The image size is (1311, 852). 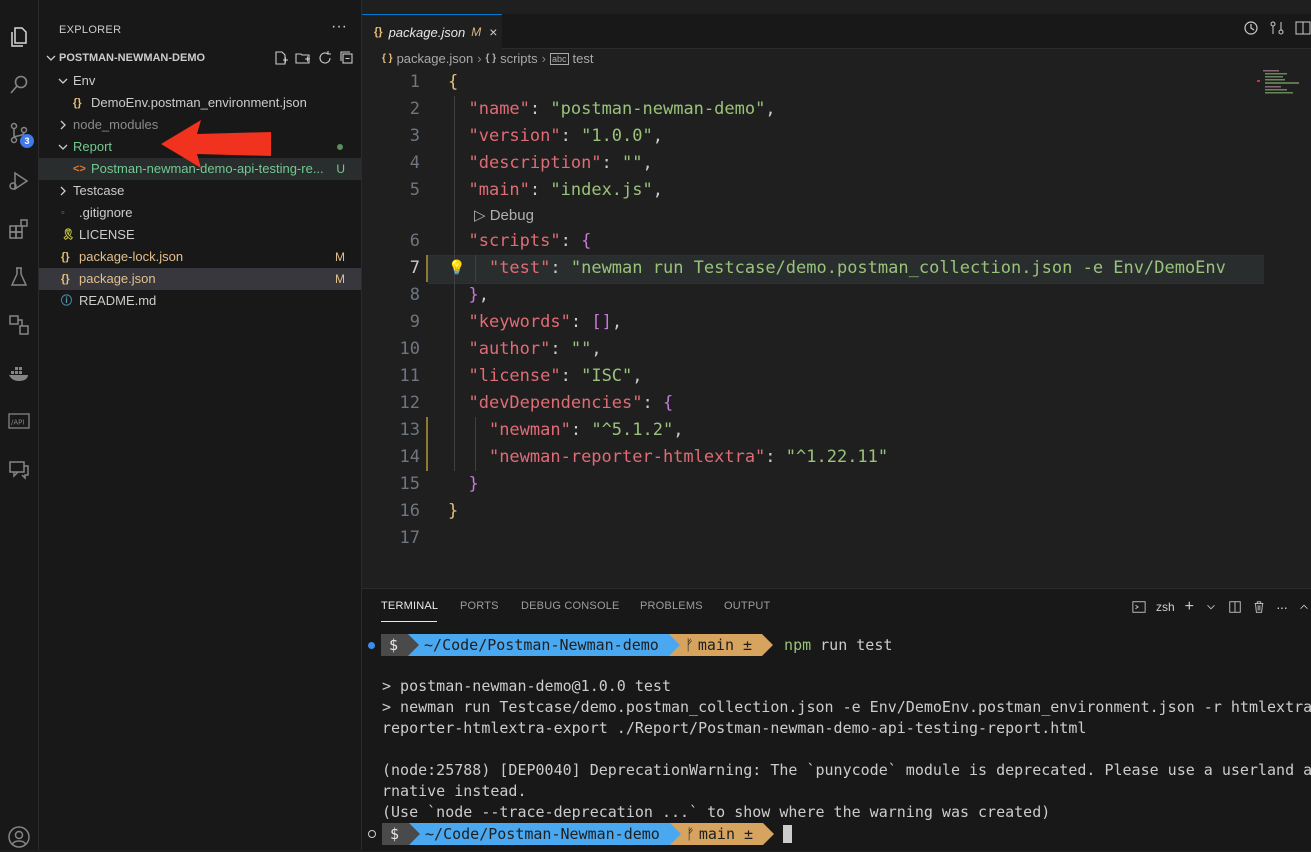 What do you see at coordinates (200, 81) in the screenshot?
I see `folder-env: Env` at bounding box center [200, 81].